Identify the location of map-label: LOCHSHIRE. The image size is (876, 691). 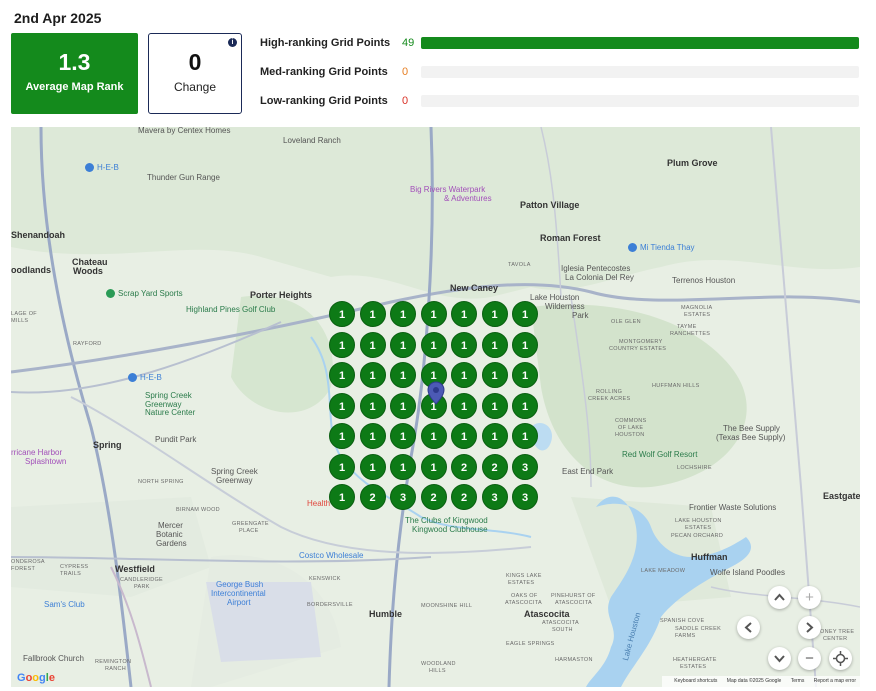
(694, 468).